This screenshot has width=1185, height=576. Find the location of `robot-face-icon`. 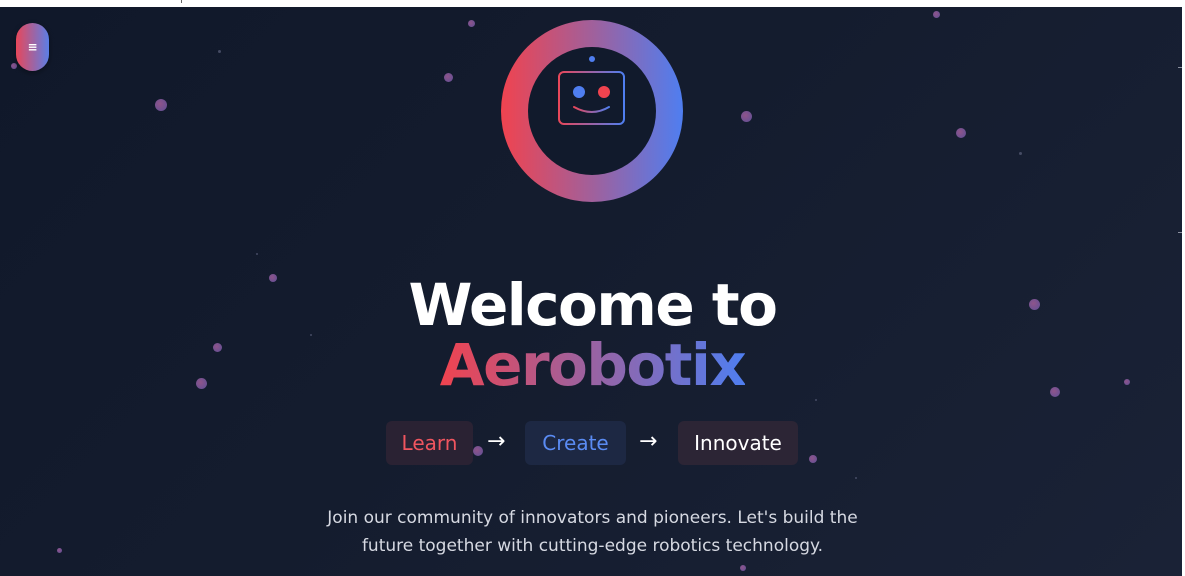

robot-face-icon is located at coordinates (592, 111).